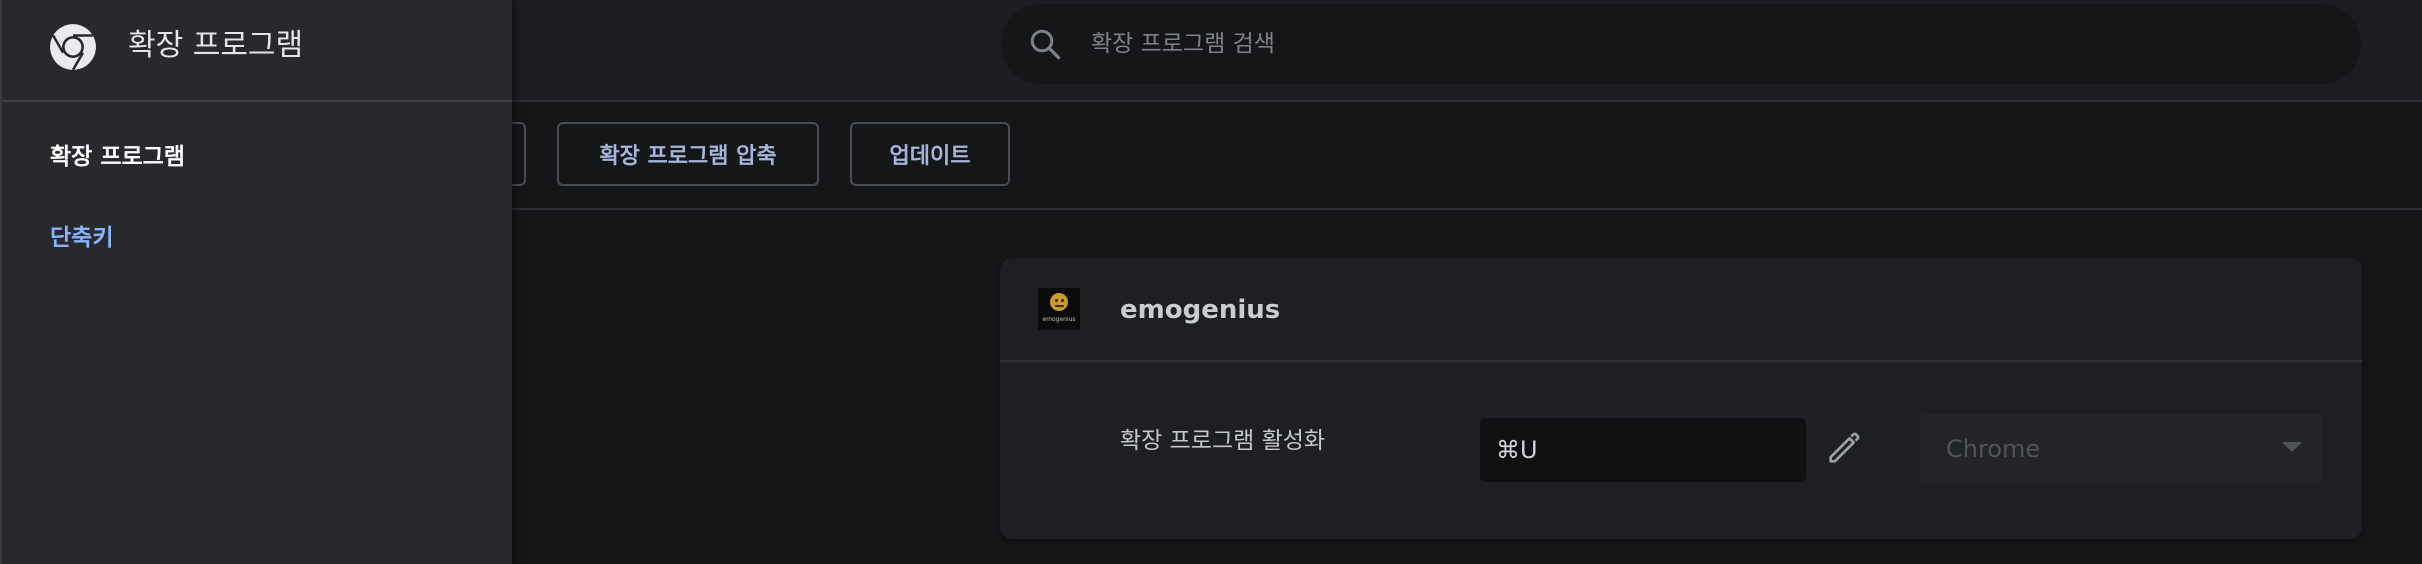  What do you see at coordinates (2121, 449) in the screenshot?
I see `shortcut-scope-select: Chrome` at bounding box center [2121, 449].